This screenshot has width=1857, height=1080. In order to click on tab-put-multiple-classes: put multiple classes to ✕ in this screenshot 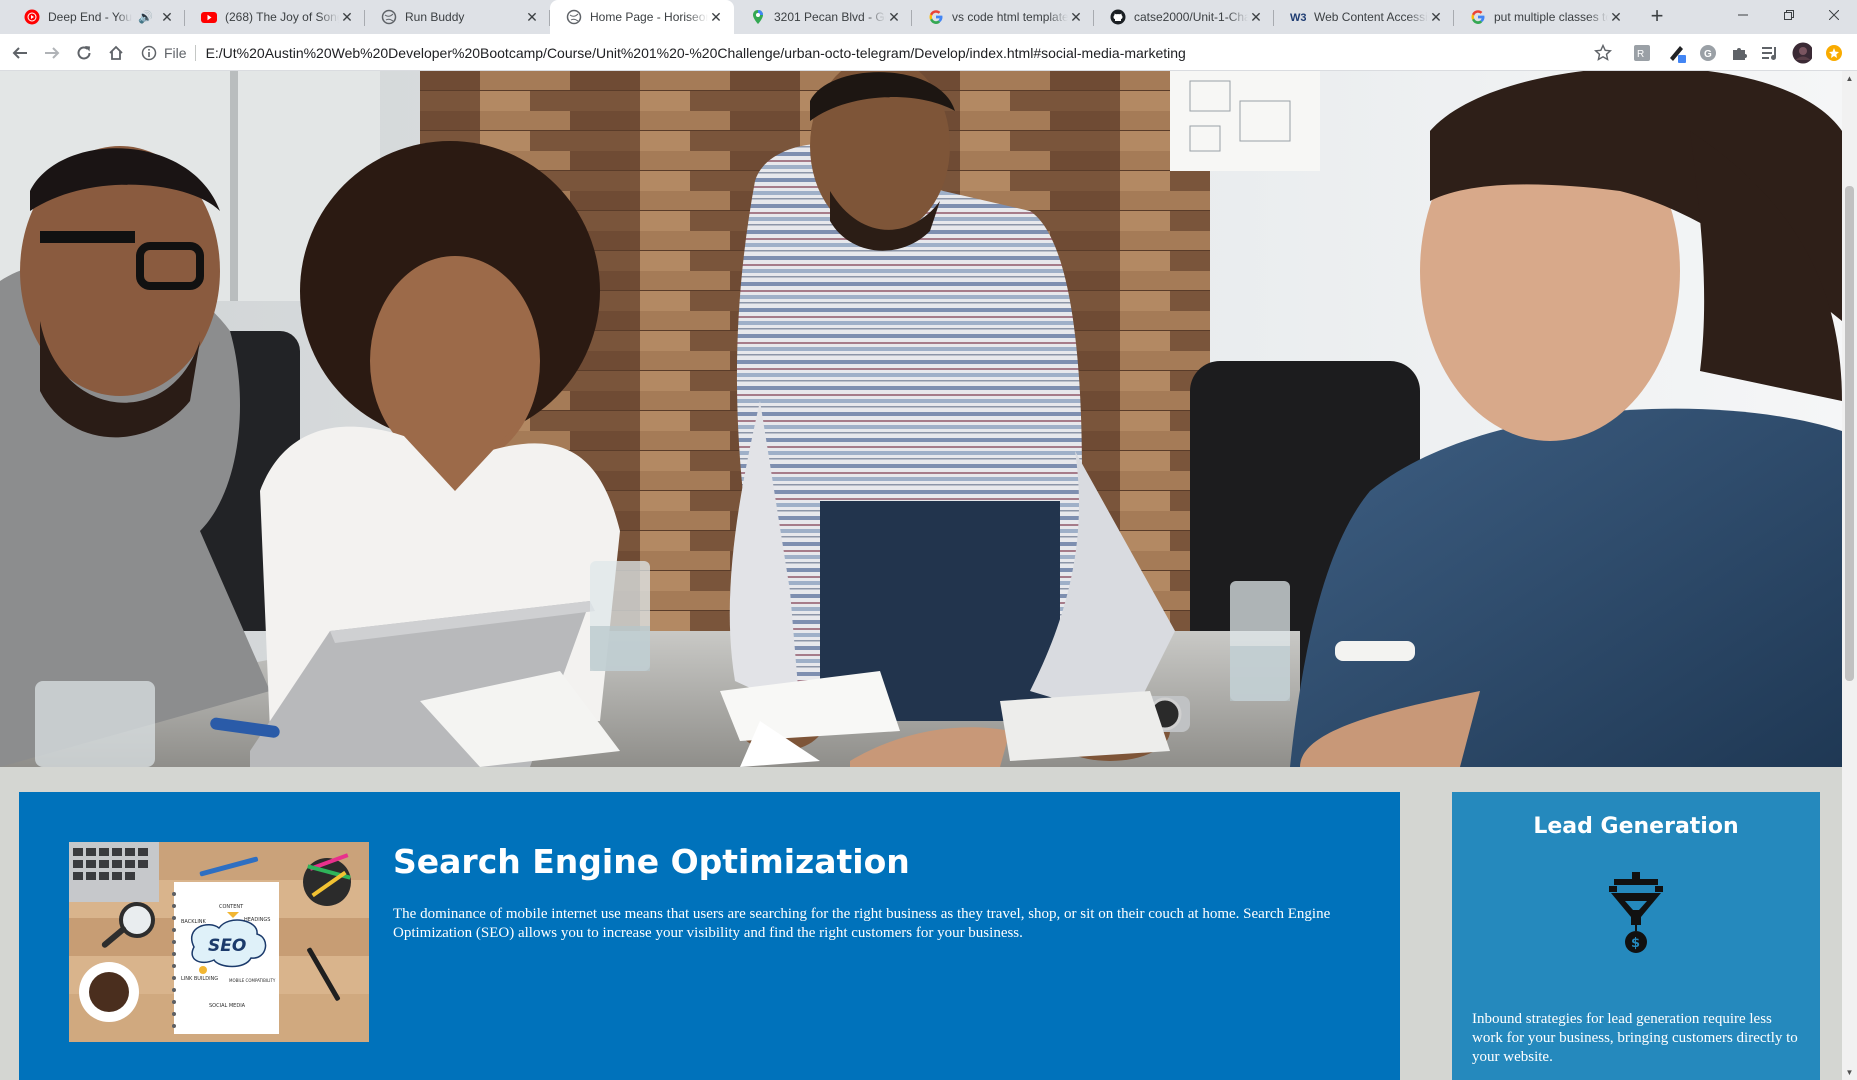, I will do `click(1544, 17)`.